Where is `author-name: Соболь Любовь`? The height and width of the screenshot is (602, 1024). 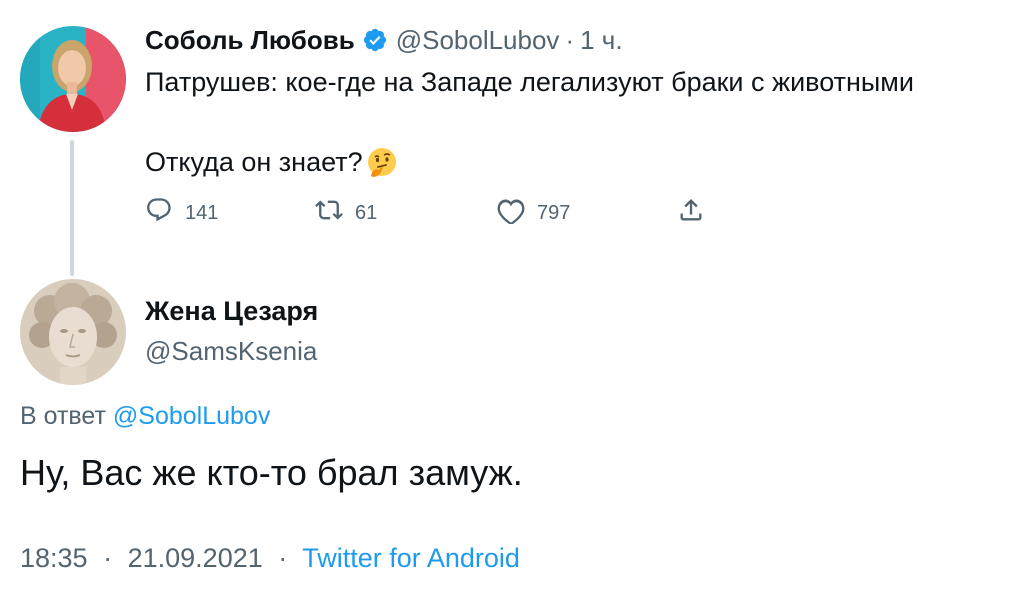
author-name: Соболь Любовь is located at coordinates (250, 40).